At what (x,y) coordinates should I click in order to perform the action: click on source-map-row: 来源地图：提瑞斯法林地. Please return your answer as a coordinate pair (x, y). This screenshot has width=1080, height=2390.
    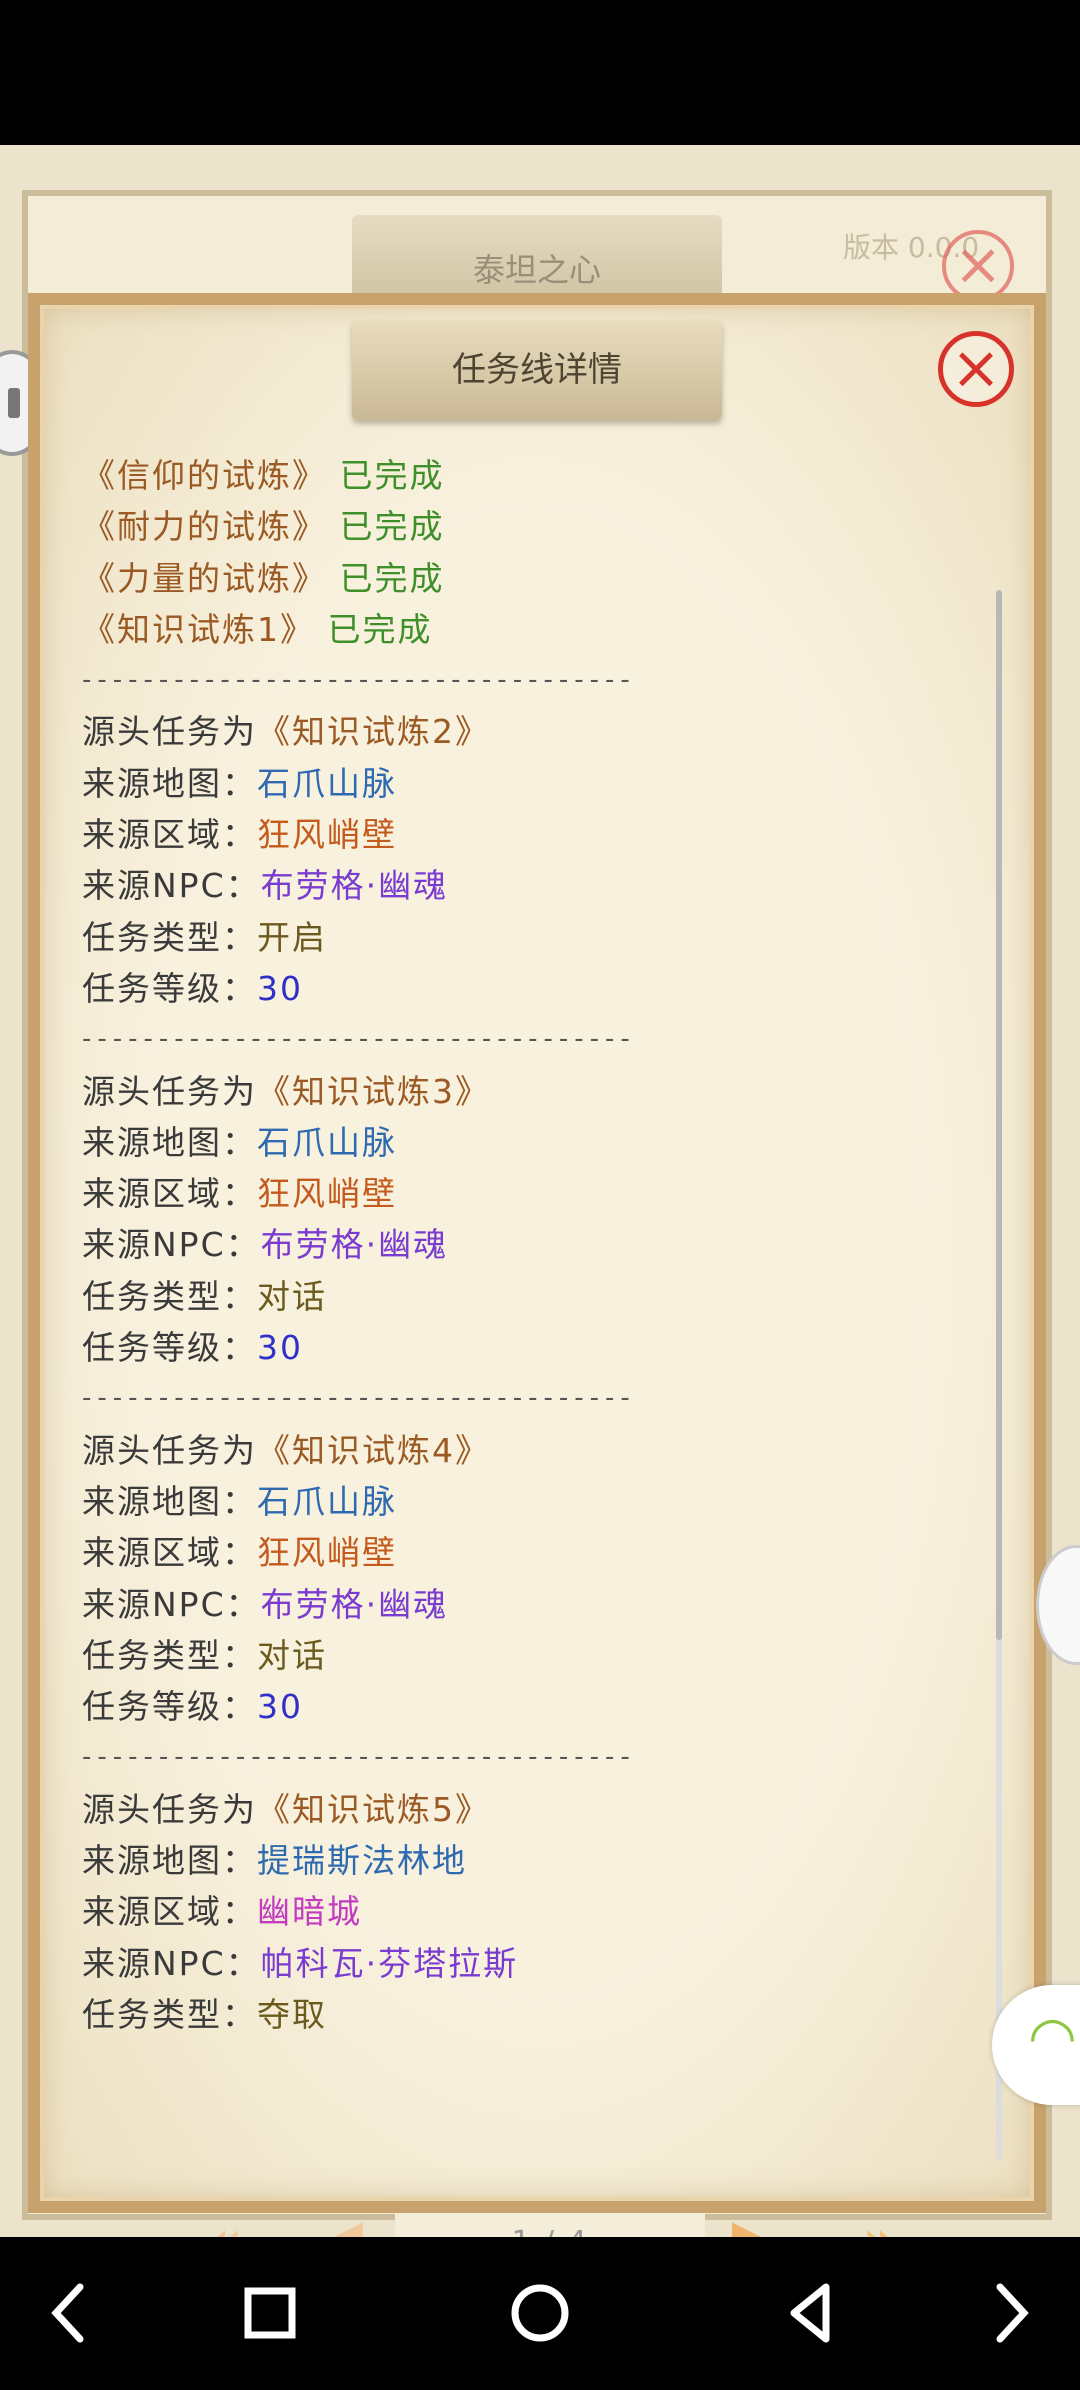
    Looking at the image, I should click on (532, 1860).